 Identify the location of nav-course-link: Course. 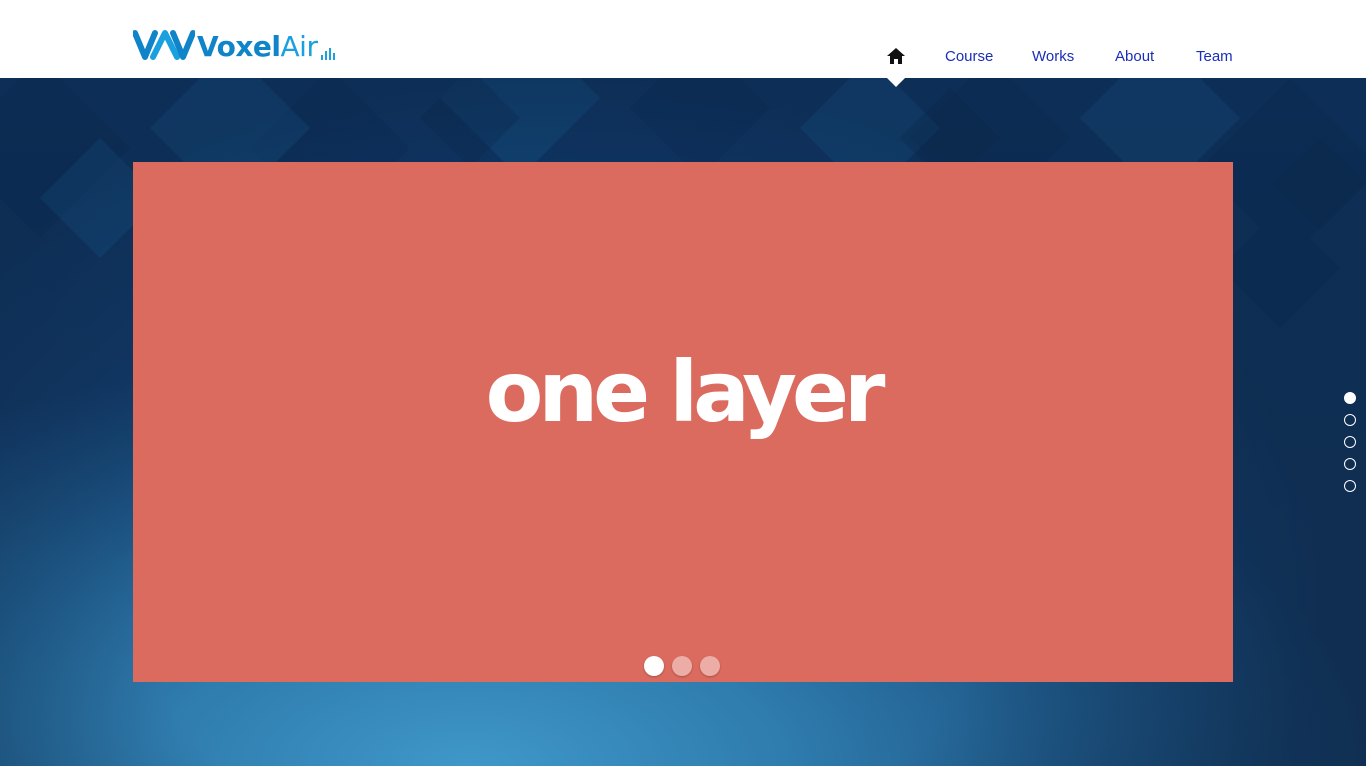
(969, 56).